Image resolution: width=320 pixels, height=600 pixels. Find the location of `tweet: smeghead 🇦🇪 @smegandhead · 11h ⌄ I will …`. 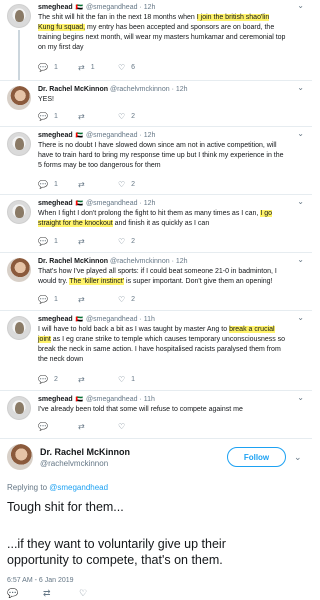

tweet: smeghead 🇦🇪 @smegandhead · 11h ⌄ I will … is located at coordinates (156, 351).